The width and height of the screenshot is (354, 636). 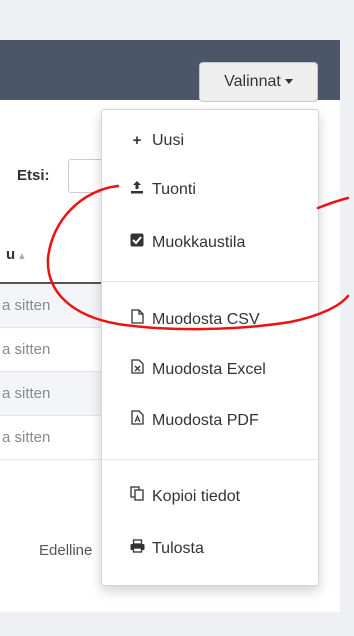 I want to click on menu-item-label: Muokkaustila, so click(x=199, y=242).